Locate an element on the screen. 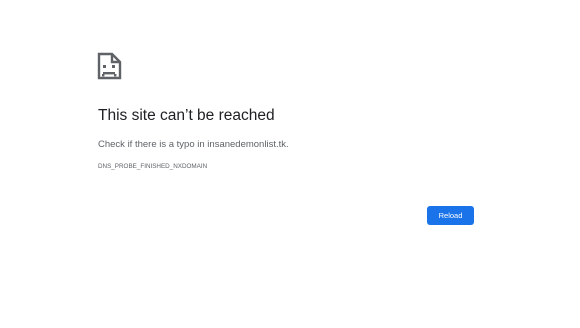 The image size is (580, 328). sad-document-icon is located at coordinates (109, 66).